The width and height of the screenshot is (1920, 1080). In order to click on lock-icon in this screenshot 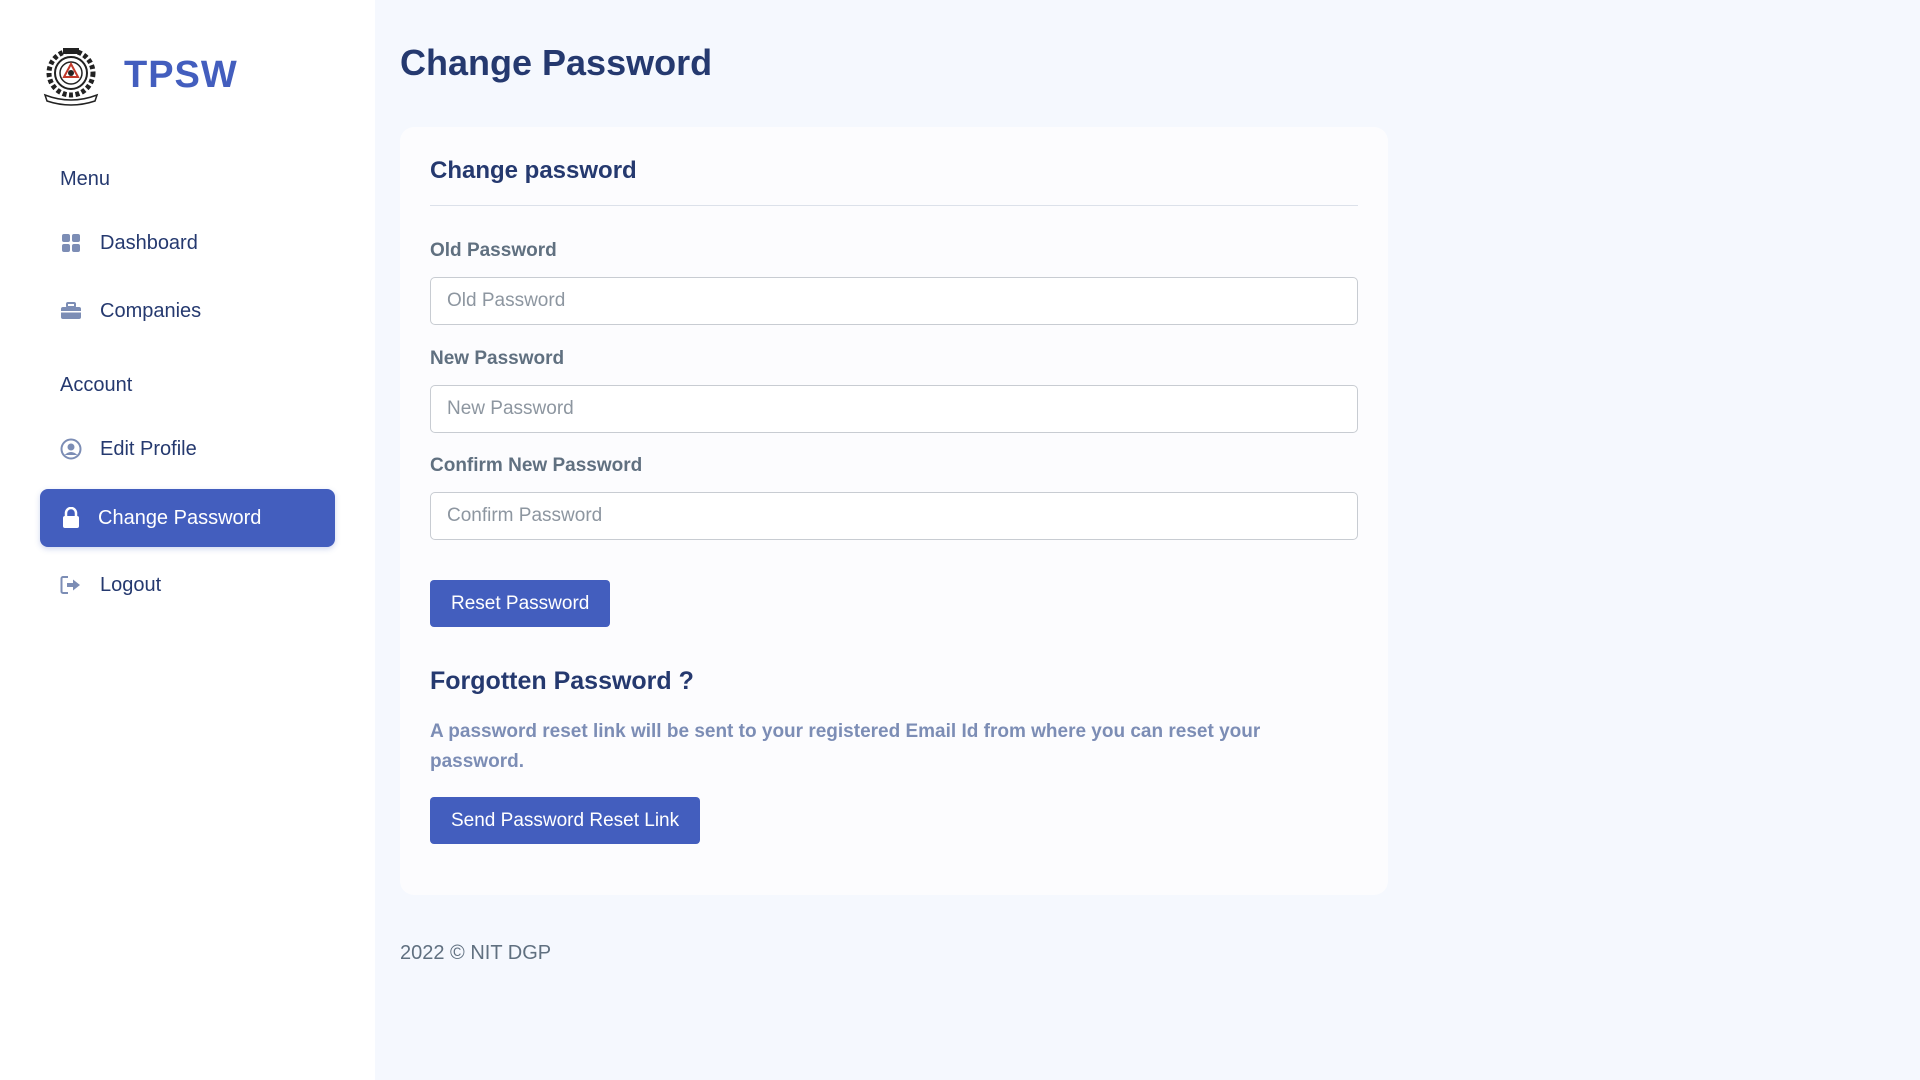, I will do `click(71, 518)`.